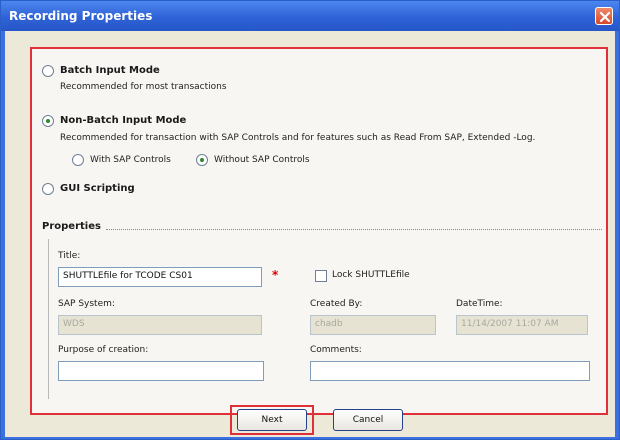  What do you see at coordinates (371, 275) in the screenshot?
I see `lock-shuttlefile-label: Lock SHUTTLEfile` at bounding box center [371, 275].